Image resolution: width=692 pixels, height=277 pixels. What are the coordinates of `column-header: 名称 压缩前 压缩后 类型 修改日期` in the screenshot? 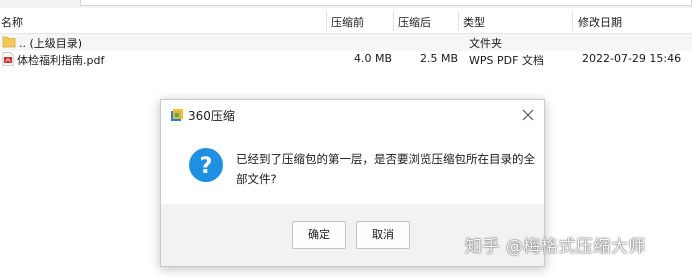 It's located at (346, 21).